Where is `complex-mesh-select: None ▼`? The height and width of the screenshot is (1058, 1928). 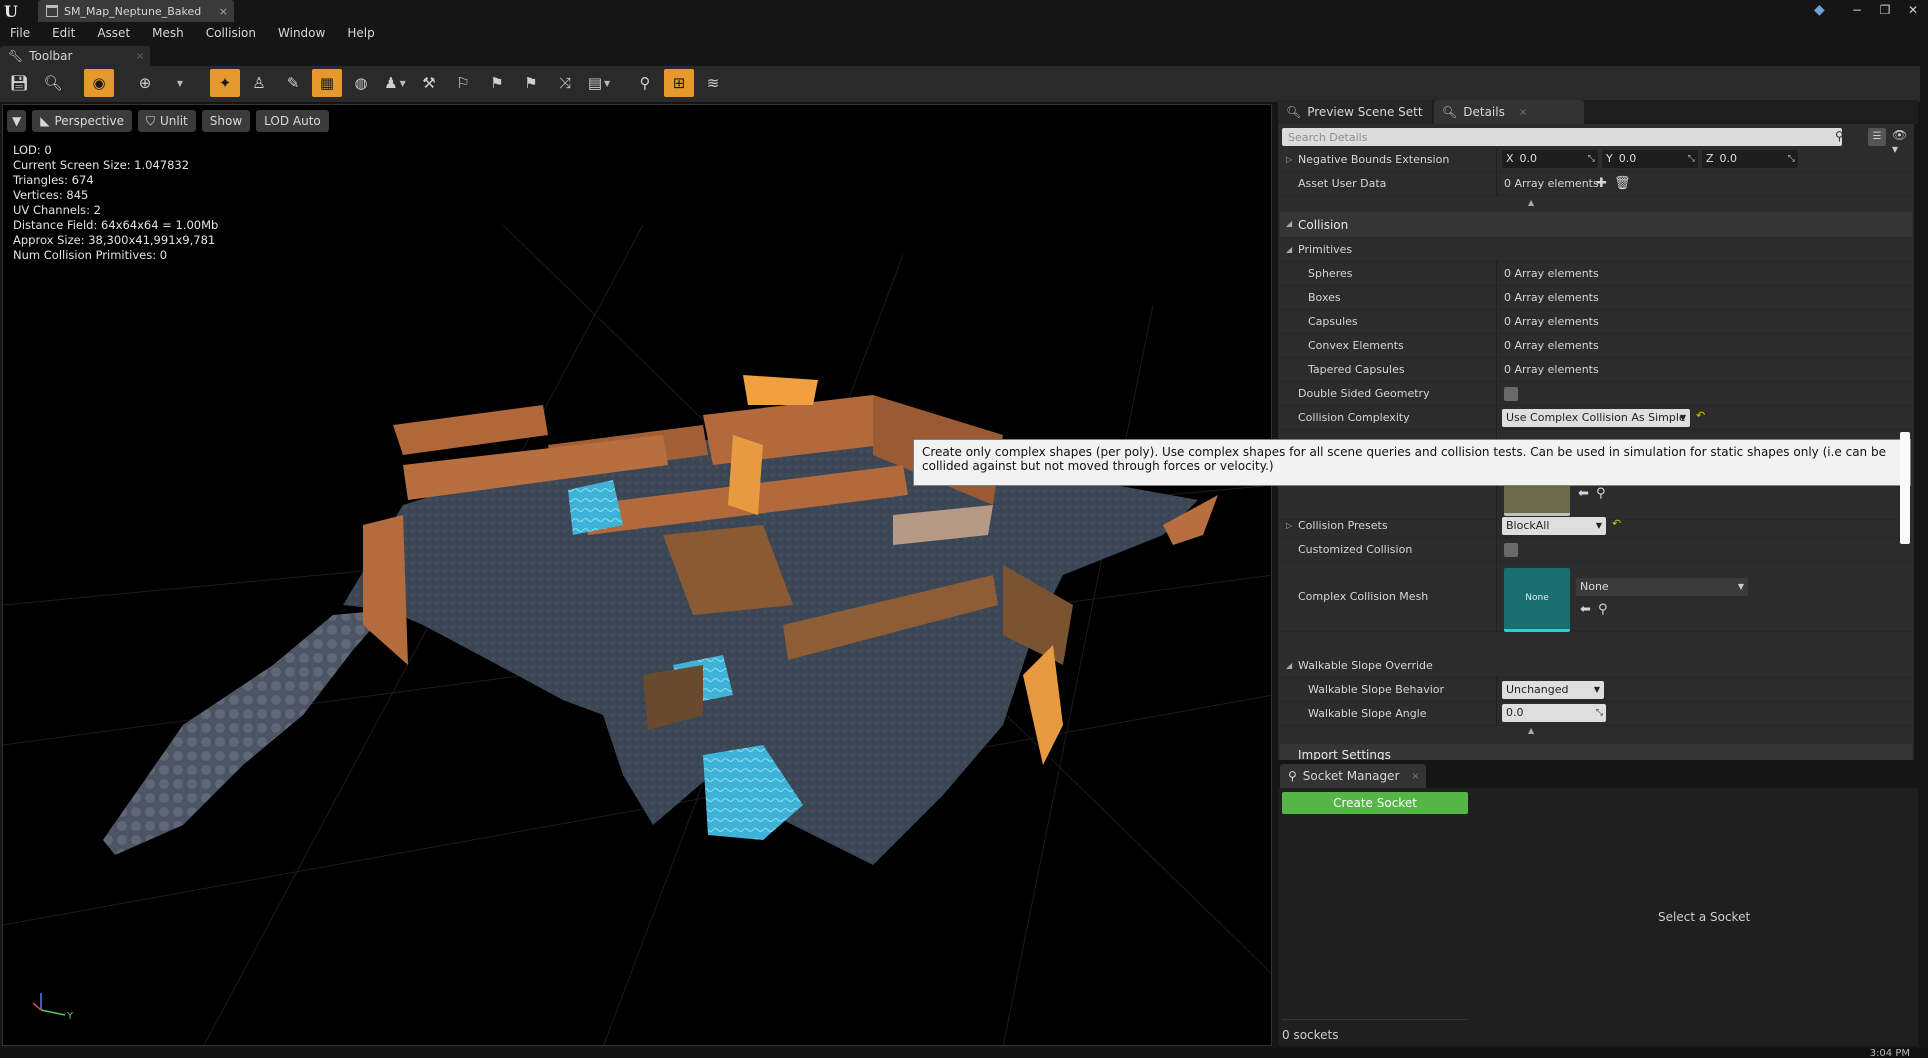
complex-mesh-select: None ▼ is located at coordinates (1662, 587).